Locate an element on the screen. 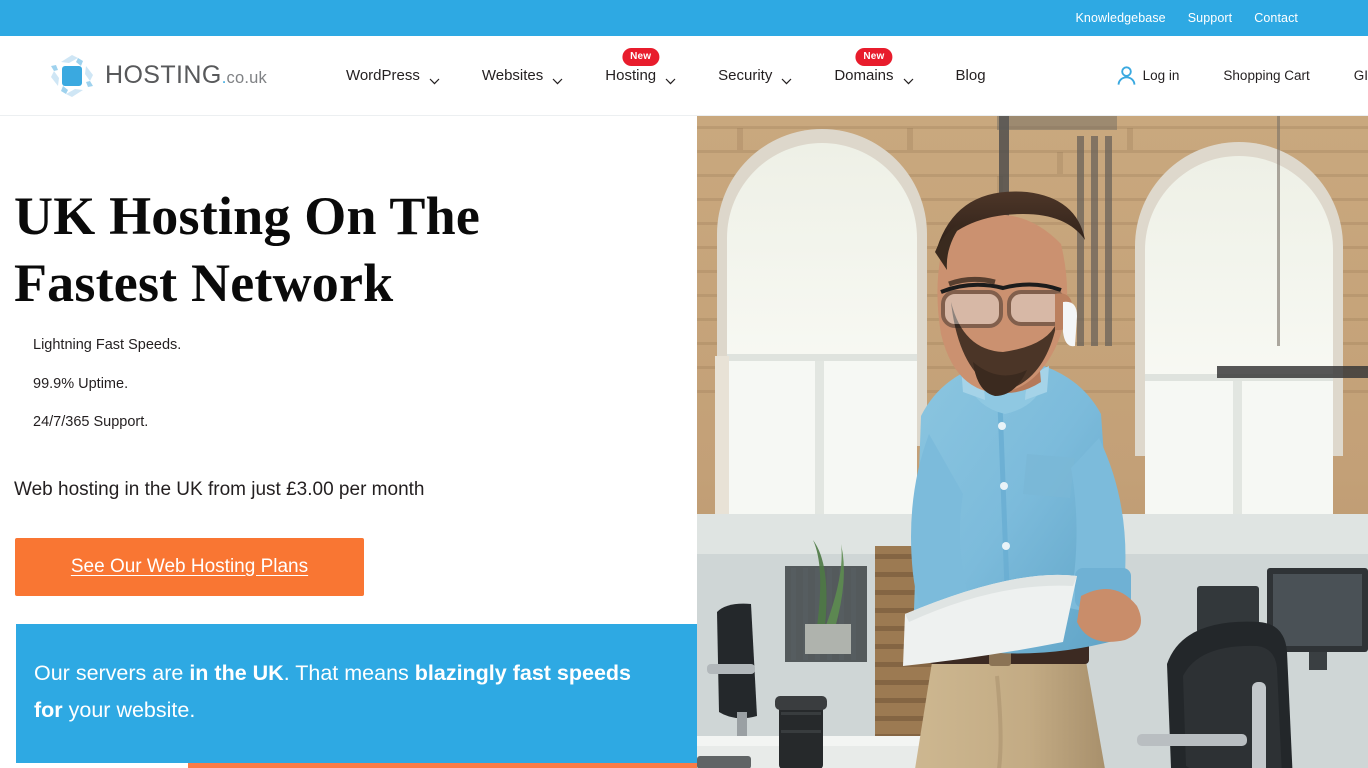 This screenshot has height=768, width=1368. shopping-cart-link: Shopping Cart is located at coordinates (1266, 75).